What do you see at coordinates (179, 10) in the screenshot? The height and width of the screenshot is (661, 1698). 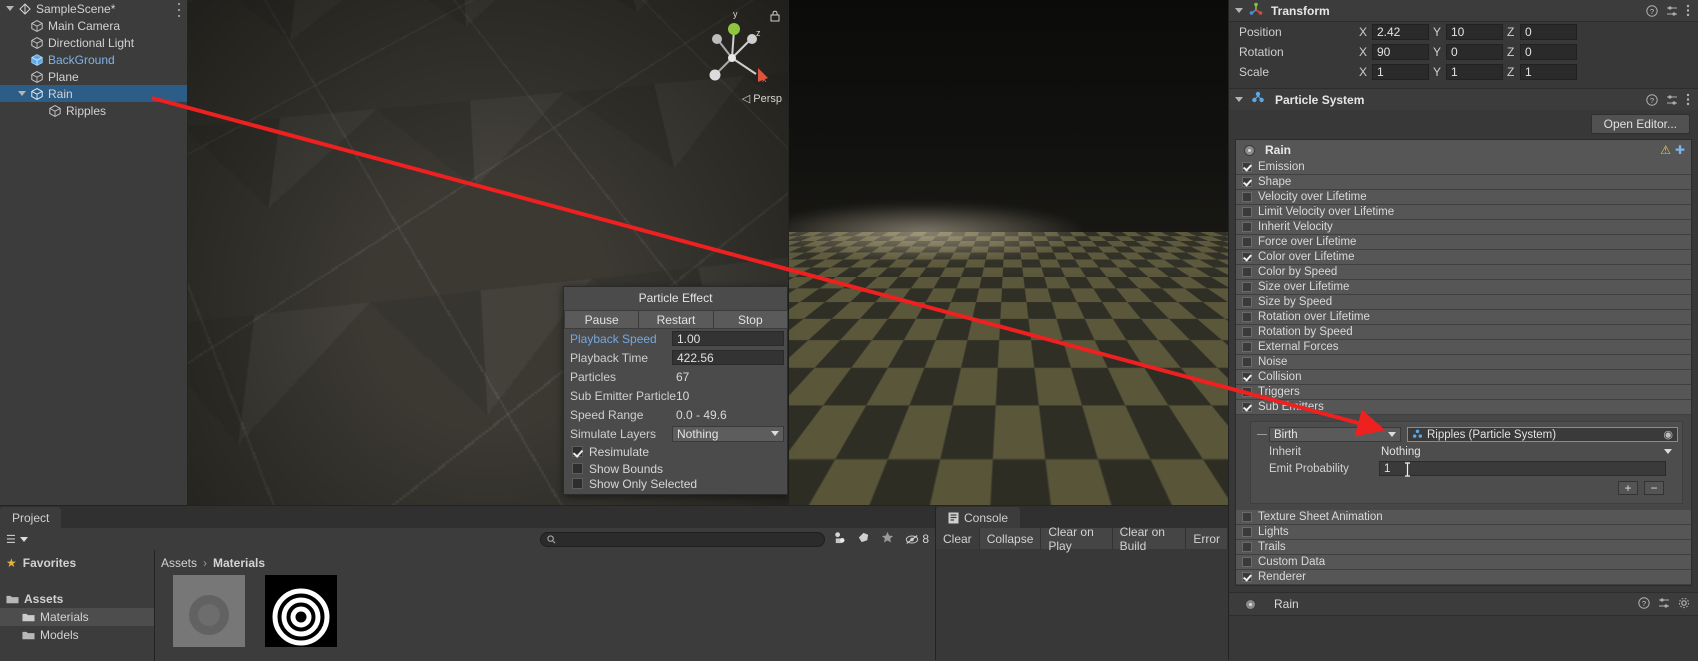 I see `hierarchy-menu-icon` at bounding box center [179, 10].